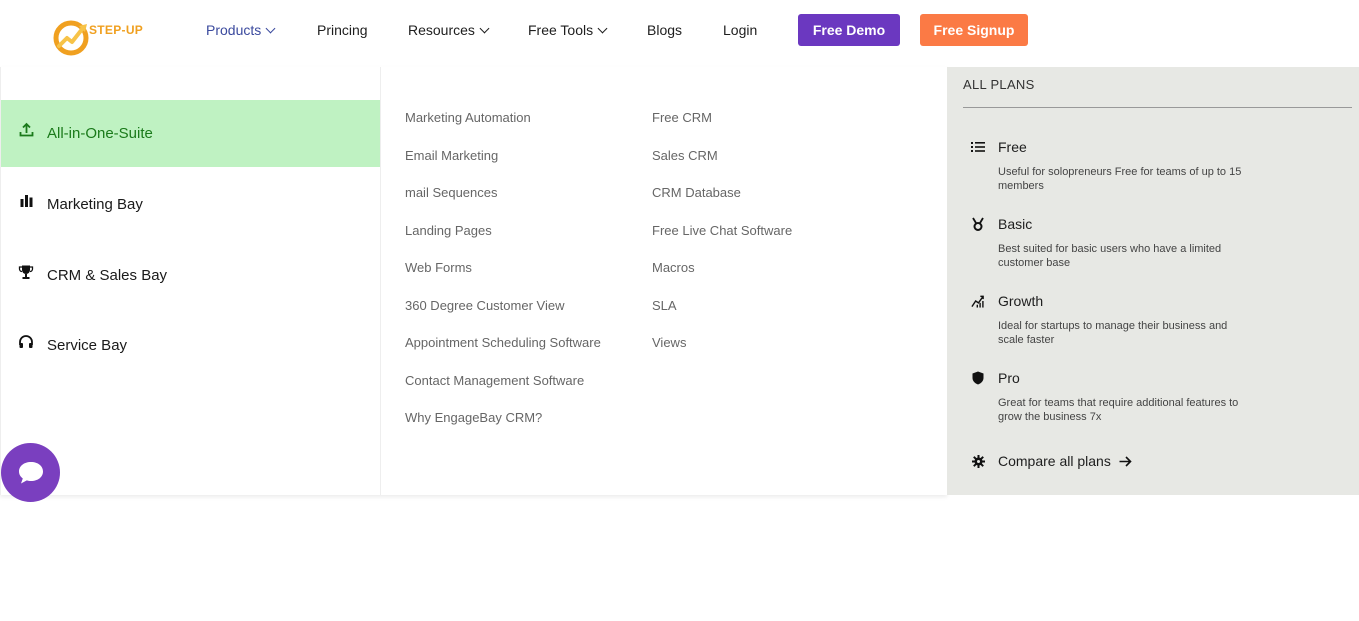 The image size is (1359, 621). What do you see at coordinates (1009, 378) in the screenshot?
I see `plan-name: Pro` at bounding box center [1009, 378].